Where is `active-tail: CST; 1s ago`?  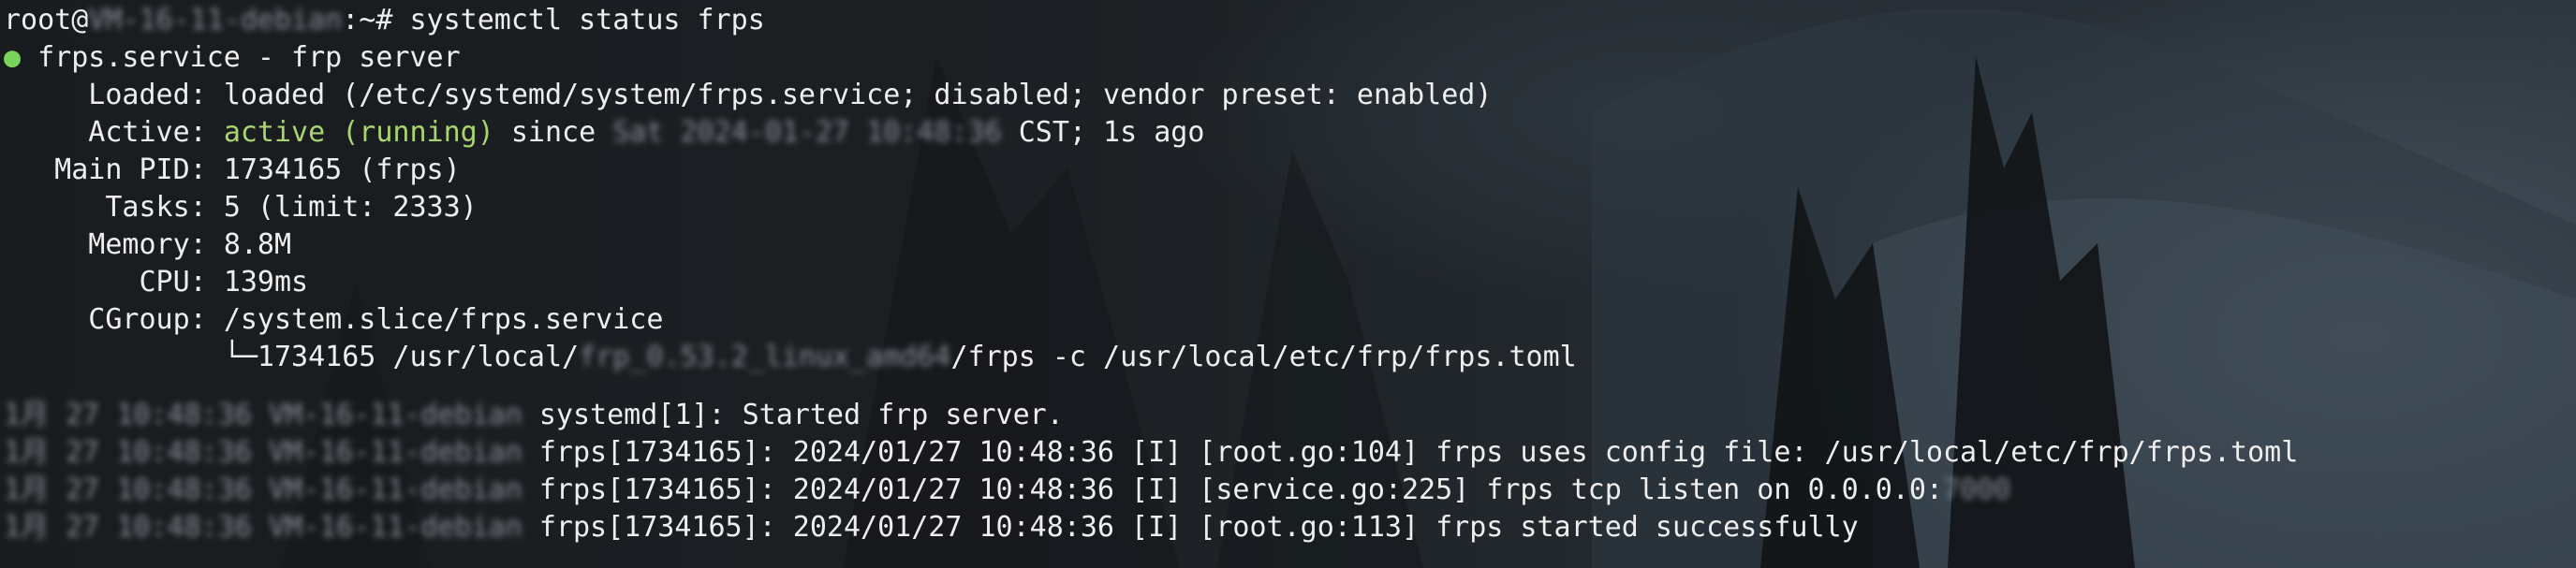 active-tail: CST; 1s ago is located at coordinates (1103, 132).